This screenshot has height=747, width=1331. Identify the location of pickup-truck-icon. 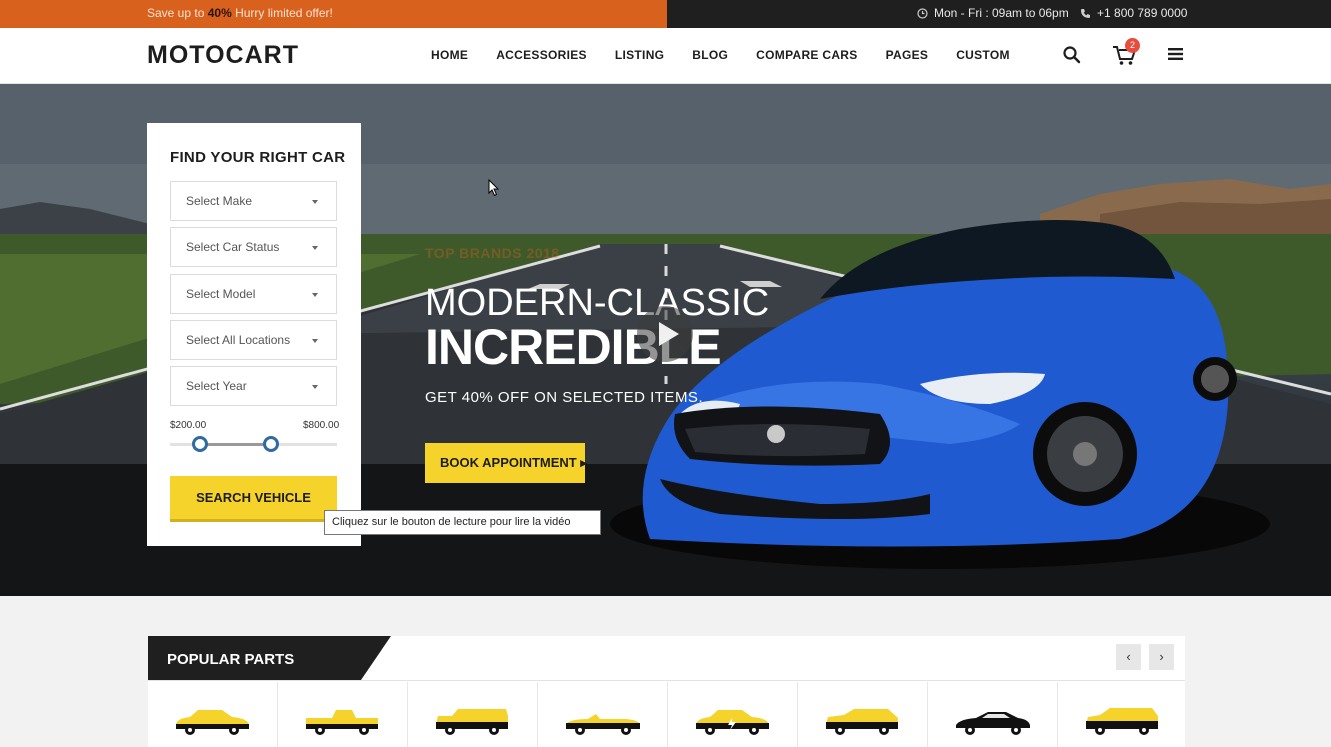
(342, 722).